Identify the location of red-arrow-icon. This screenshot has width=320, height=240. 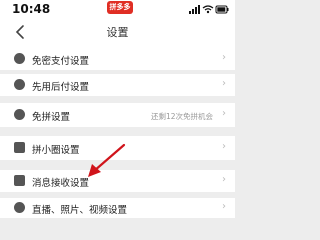
(107, 160).